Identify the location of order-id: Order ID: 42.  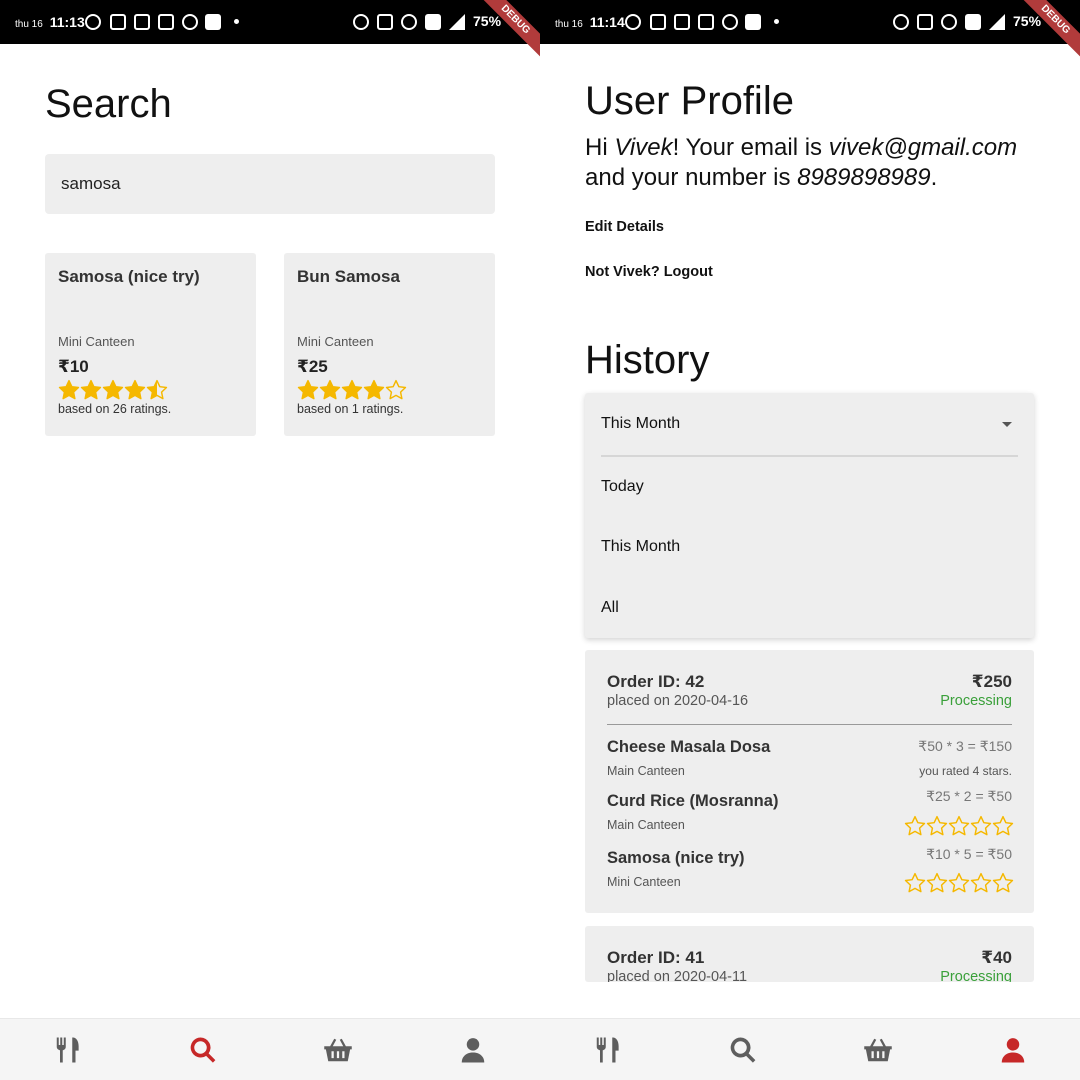
(656, 681).